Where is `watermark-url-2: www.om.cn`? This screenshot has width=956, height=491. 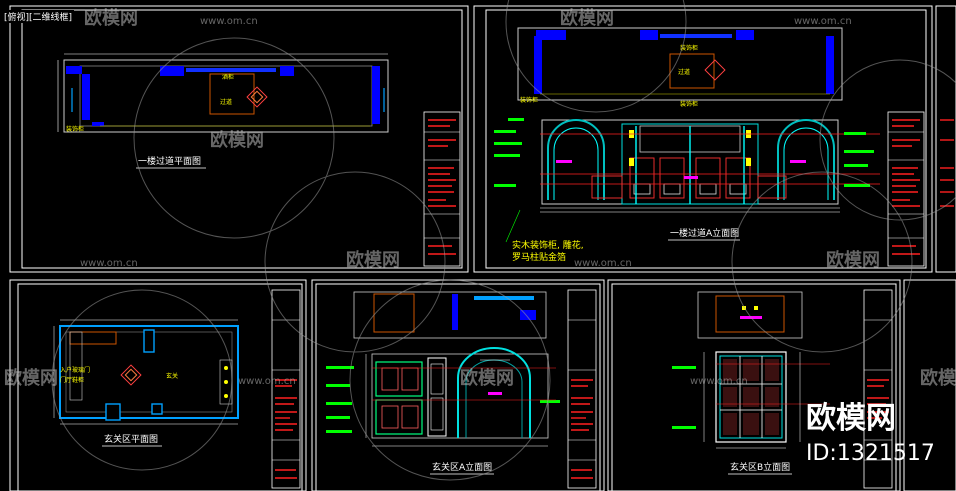
watermark-url-2: www.om.cn is located at coordinates (823, 21).